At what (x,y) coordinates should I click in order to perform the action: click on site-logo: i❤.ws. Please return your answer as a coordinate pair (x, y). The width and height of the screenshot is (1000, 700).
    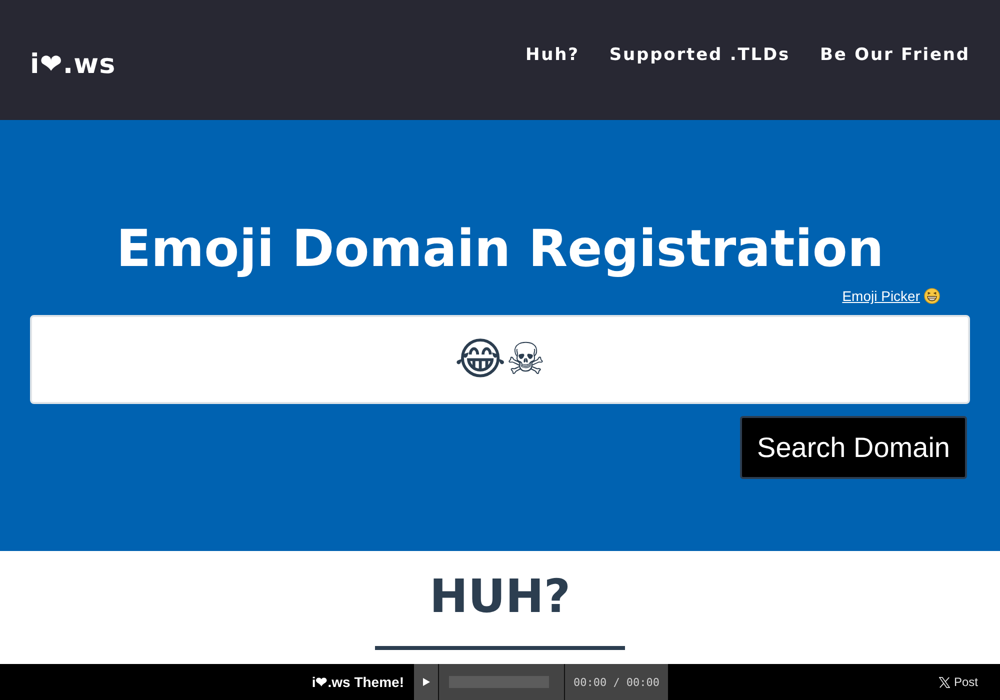
    Looking at the image, I should click on (73, 64).